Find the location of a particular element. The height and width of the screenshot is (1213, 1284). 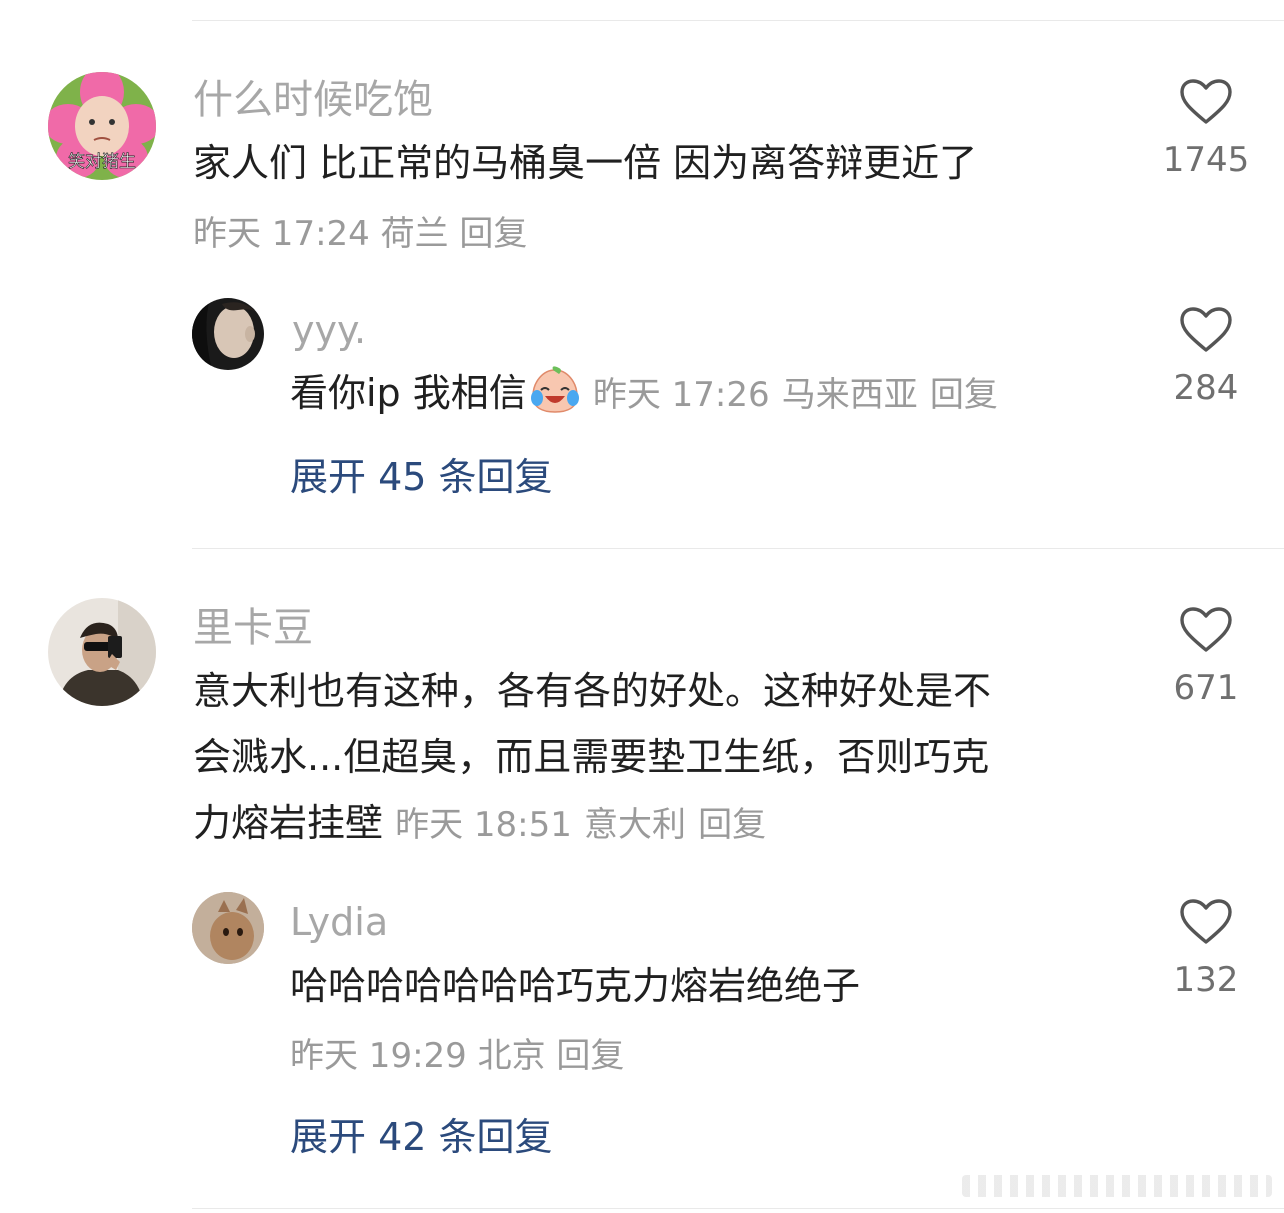

reply-meta: 昨天 19:29 北京 回复 is located at coordinates (457, 1056).